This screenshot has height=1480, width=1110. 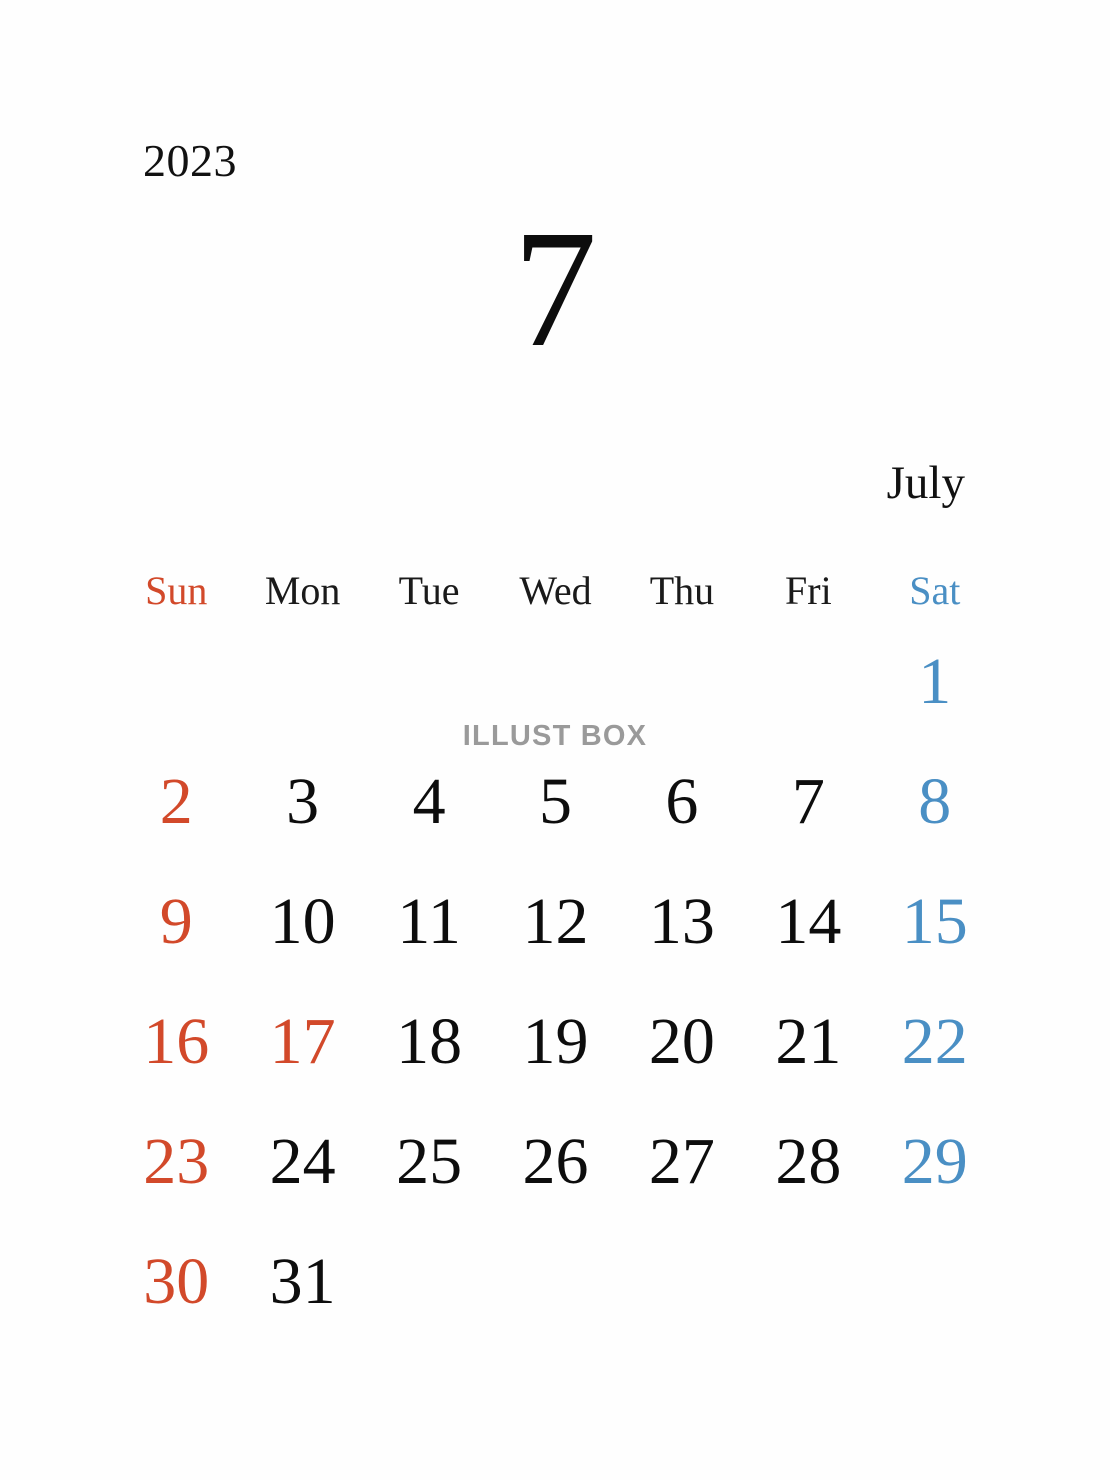 What do you see at coordinates (935, 922) in the screenshot?
I see `calendar-day-cell: 15` at bounding box center [935, 922].